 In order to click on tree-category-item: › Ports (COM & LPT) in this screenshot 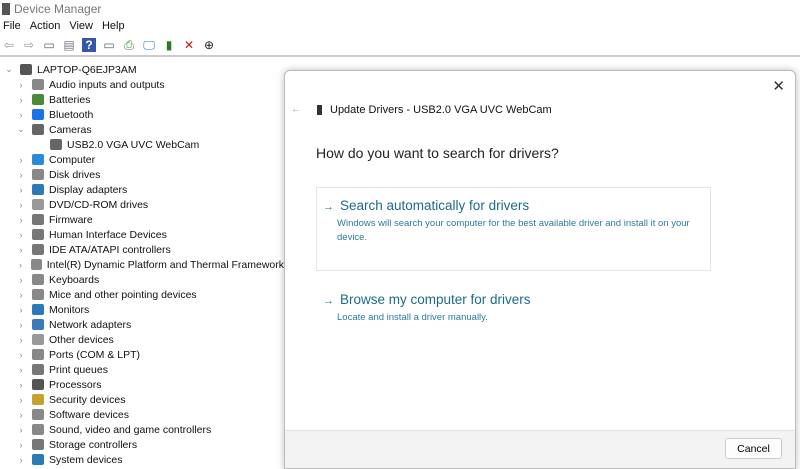, I will do `click(142, 354)`.